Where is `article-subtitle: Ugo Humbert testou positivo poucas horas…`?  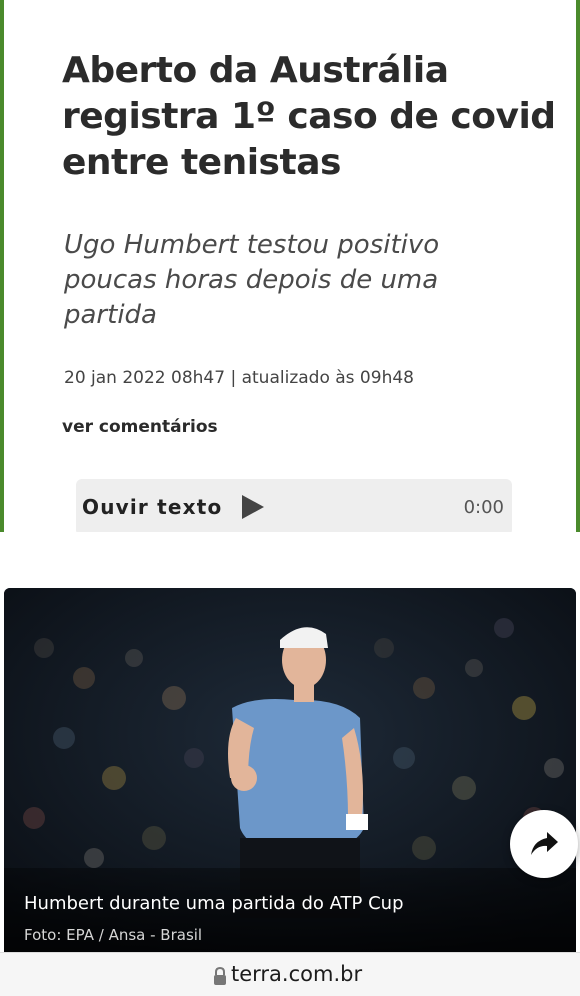 article-subtitle: Ugo Humbert testou positivo poucas horas… is located at coordinates (252, 280).